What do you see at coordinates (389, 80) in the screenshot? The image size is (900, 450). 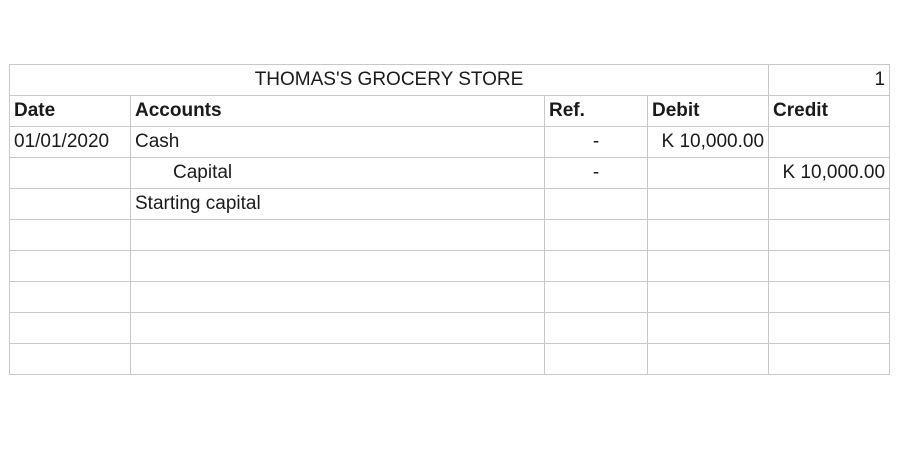 I see `journal-title: THOMAS'S GROCERY STORE` at bounding box center [389, 80].